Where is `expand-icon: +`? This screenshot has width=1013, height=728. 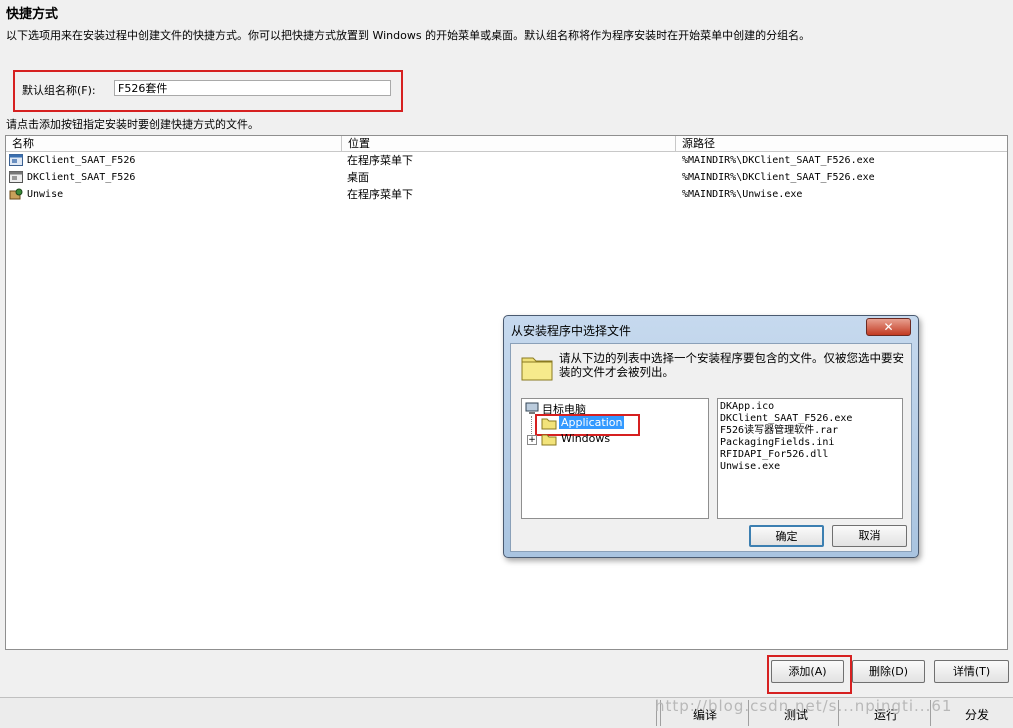 expand-icon: + is located at coordinates (532, 440).